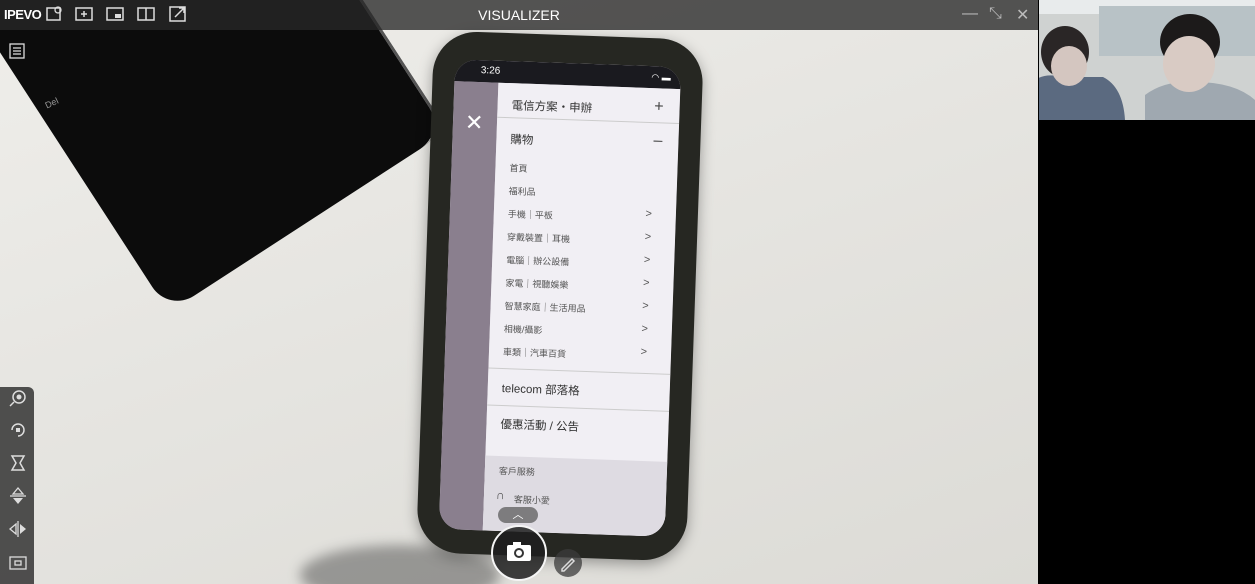  Describe the element at coordinates (537, 284) in the screenshot. I see `menu-item: 家電｜視聽娛樂` at that location.